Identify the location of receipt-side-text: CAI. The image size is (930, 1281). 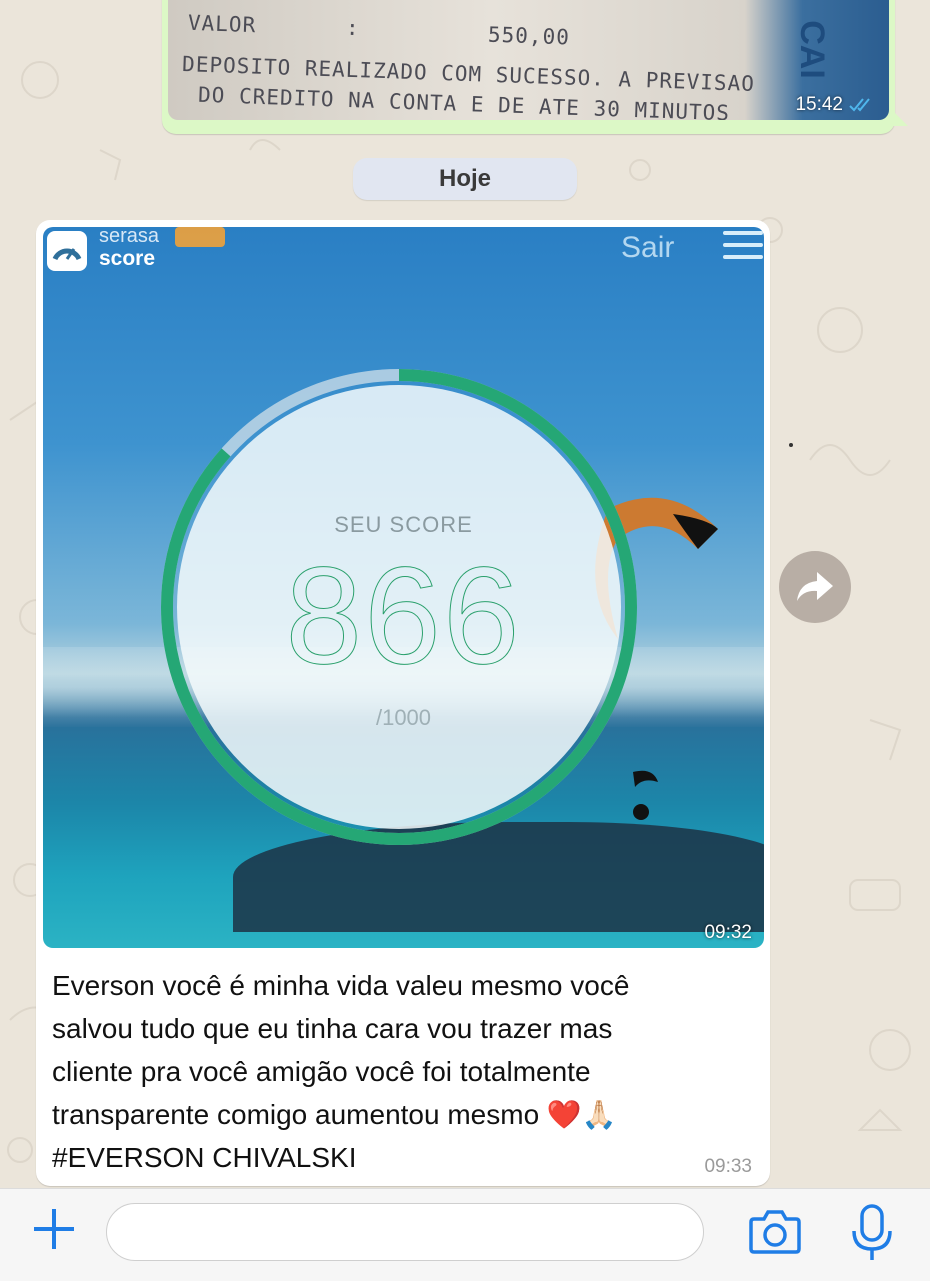
(812, 49).